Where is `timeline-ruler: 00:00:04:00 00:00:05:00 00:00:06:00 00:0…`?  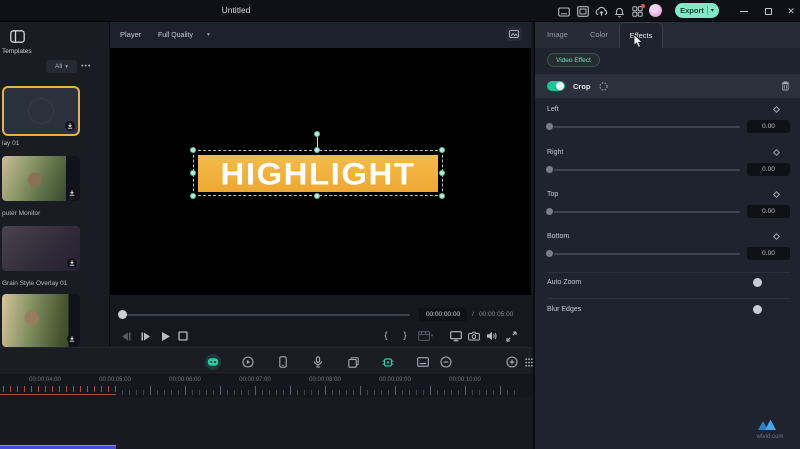
timeline-ruler: 00:00:04:00 00:00:05:00 00:00:06:00 00:0… is located at coordinates (255, 380).